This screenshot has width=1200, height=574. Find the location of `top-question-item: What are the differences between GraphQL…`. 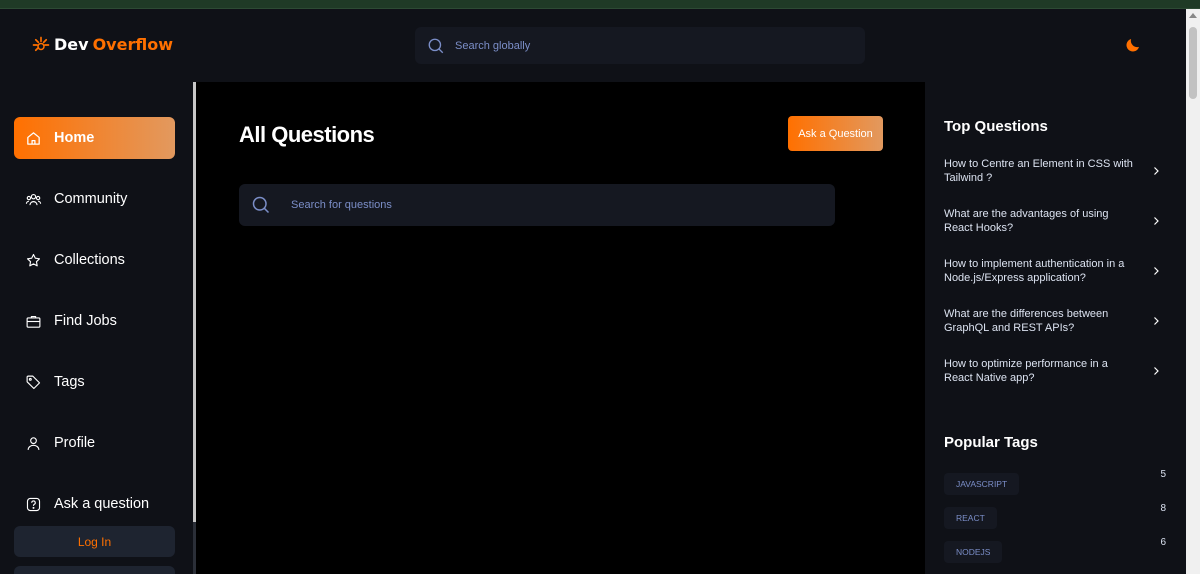

top-question-item: What are the differences between GraphQL… is located at coordinates (1059, 321).